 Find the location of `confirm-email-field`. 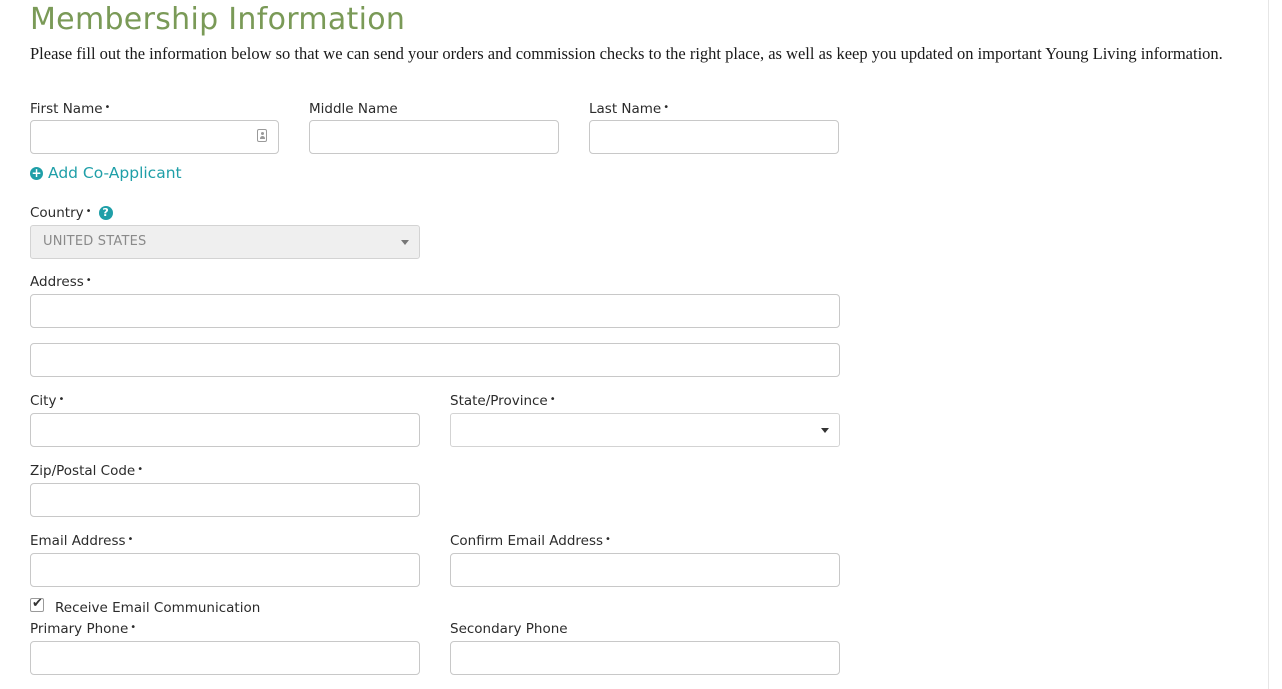

confirm-email-field is located at coordinates (645, 570).